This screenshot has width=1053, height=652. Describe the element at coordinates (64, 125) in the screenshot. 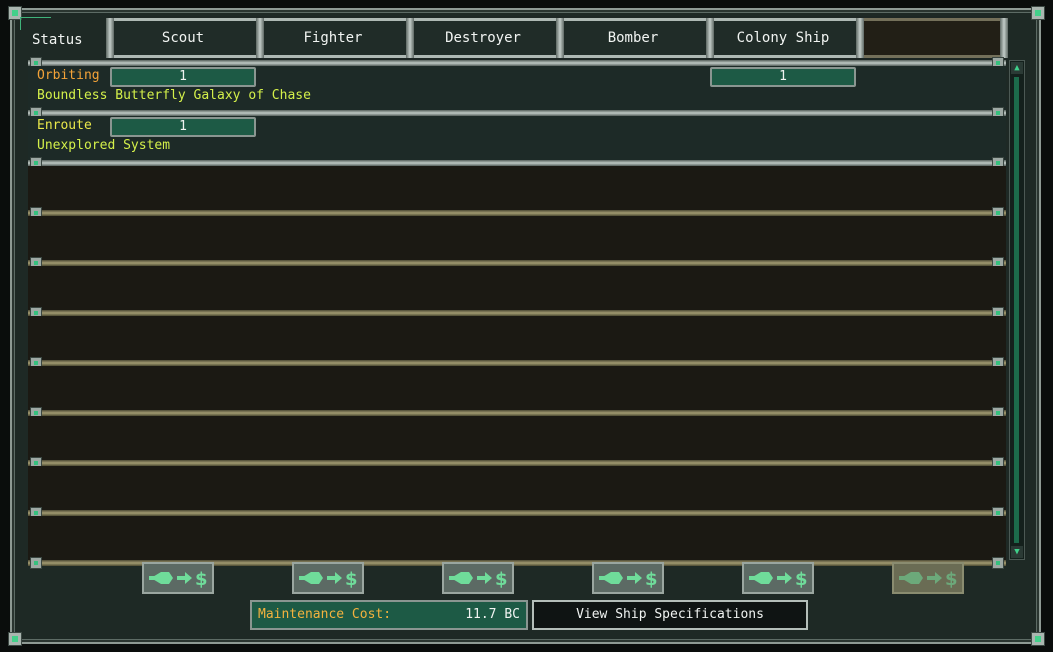

I see `fleet-status: Enroute` at that location.